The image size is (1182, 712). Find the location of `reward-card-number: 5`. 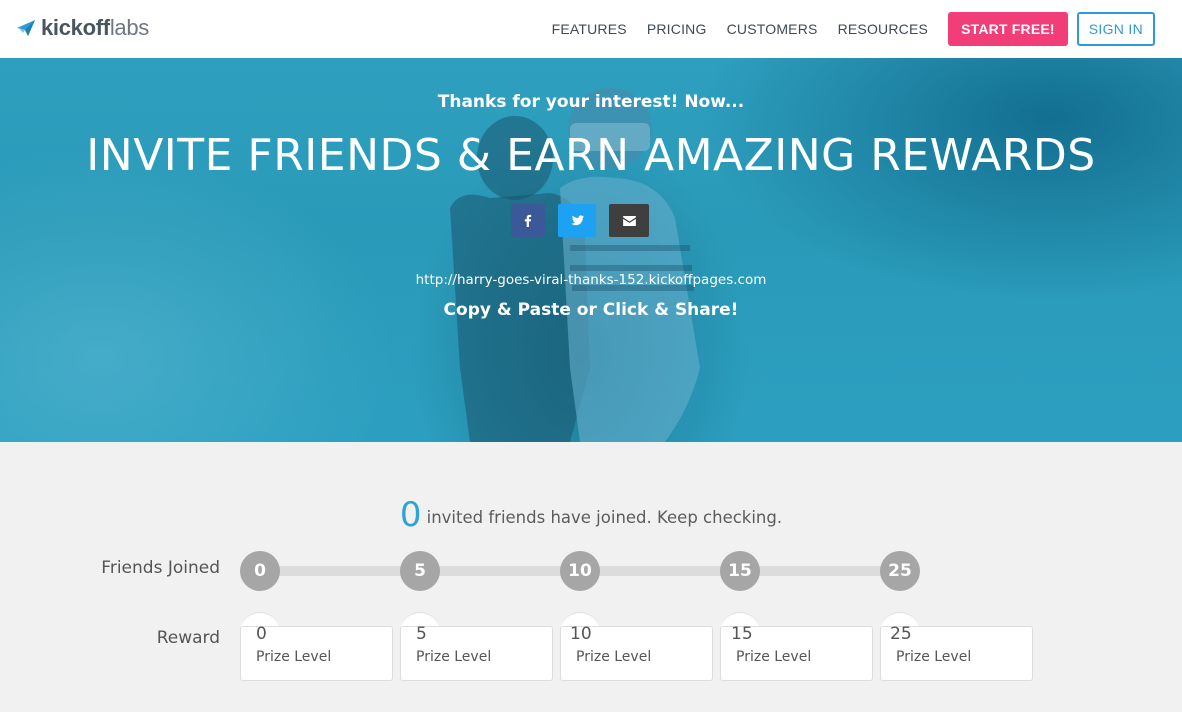

reward-card-number: 5 is located at coordinates (421, 634).